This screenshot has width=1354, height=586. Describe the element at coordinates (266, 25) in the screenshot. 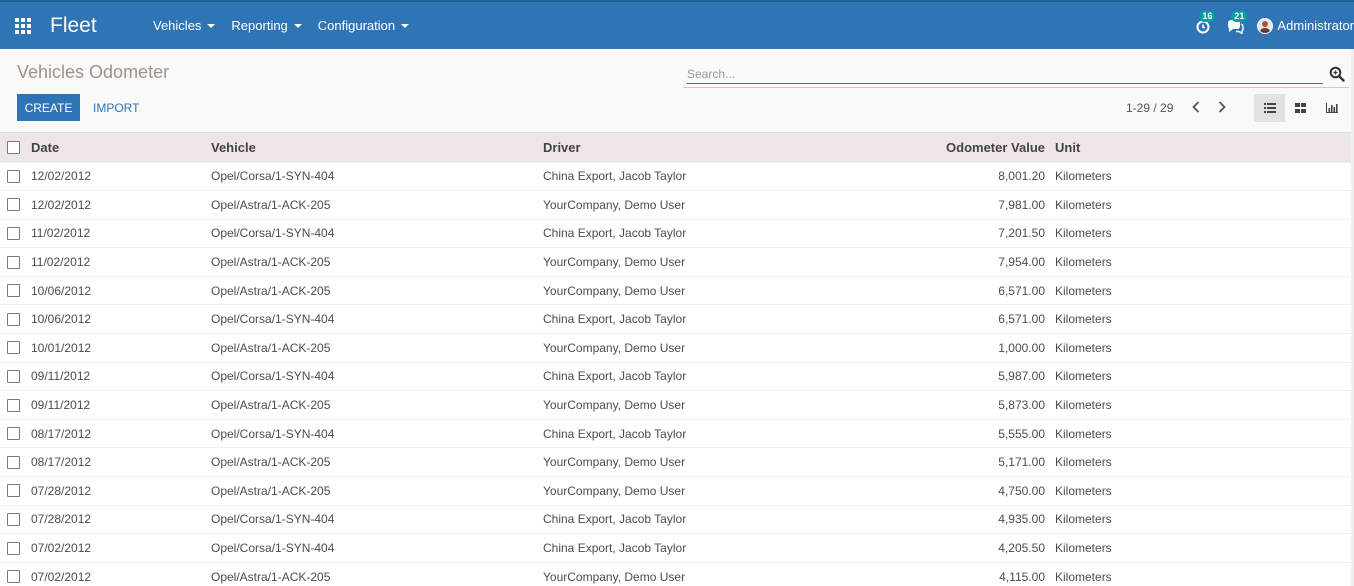

I see `menu-reporting: Reporting` at that location.